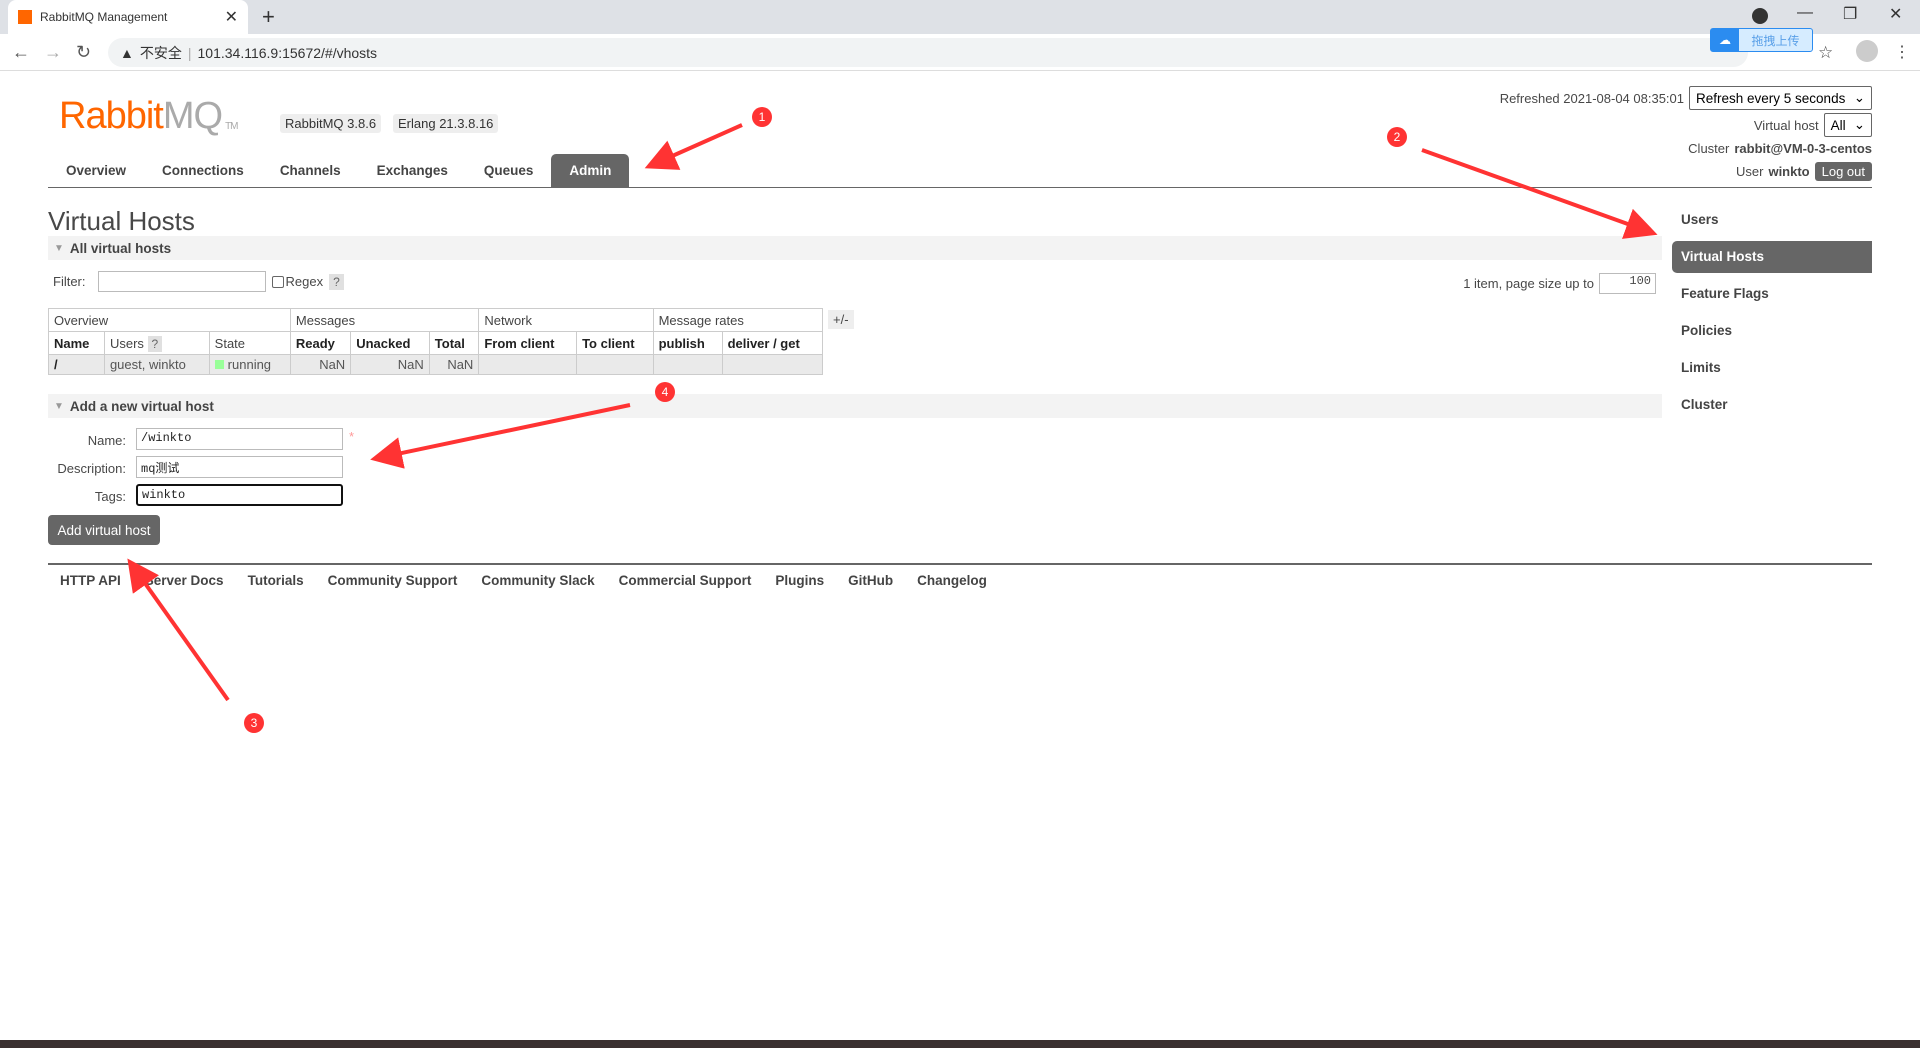  What do you see at coordinates (1760, 16) in the screenshot?
I see `download-extension-icon` at bounding box center [1760, 16].